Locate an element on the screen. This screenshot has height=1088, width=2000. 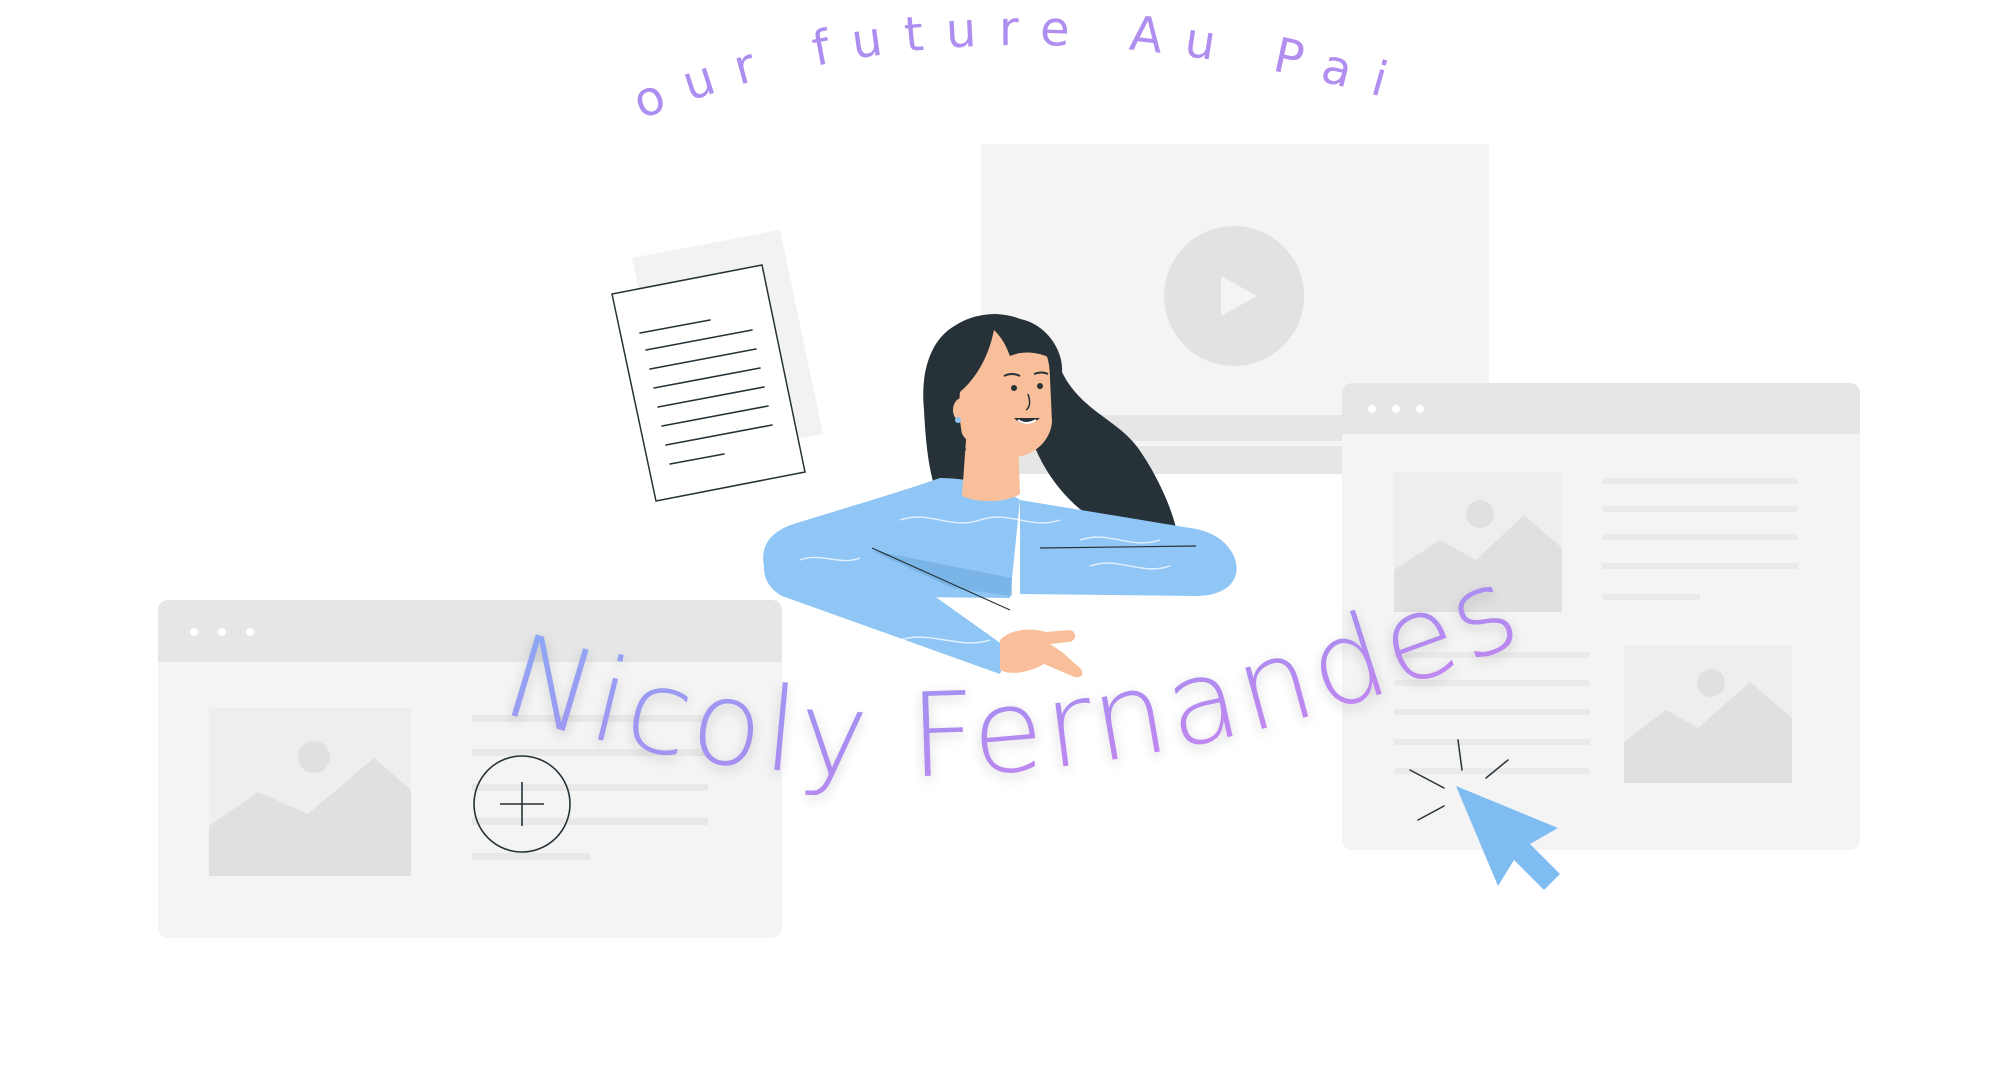
play-icon is located at coordinates (1234, 296).